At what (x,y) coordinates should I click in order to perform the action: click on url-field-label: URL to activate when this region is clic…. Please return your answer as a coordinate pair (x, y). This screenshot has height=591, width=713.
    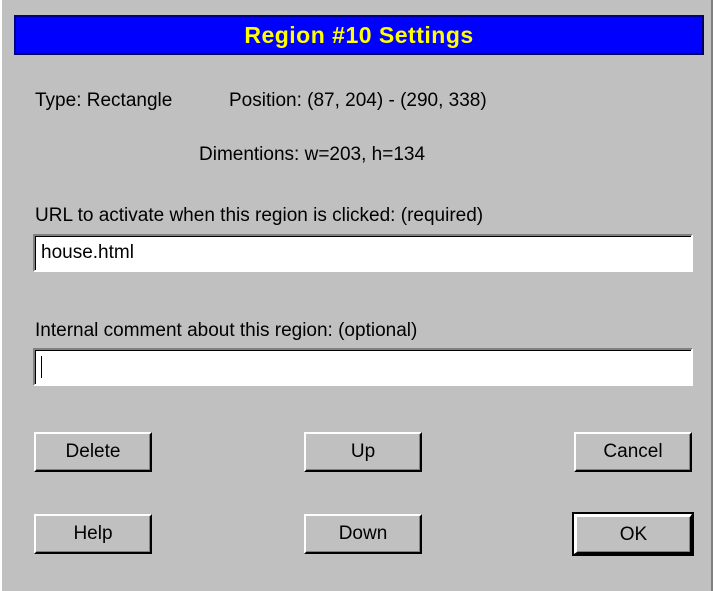
    Looking at the image, I should click on (259, 215).